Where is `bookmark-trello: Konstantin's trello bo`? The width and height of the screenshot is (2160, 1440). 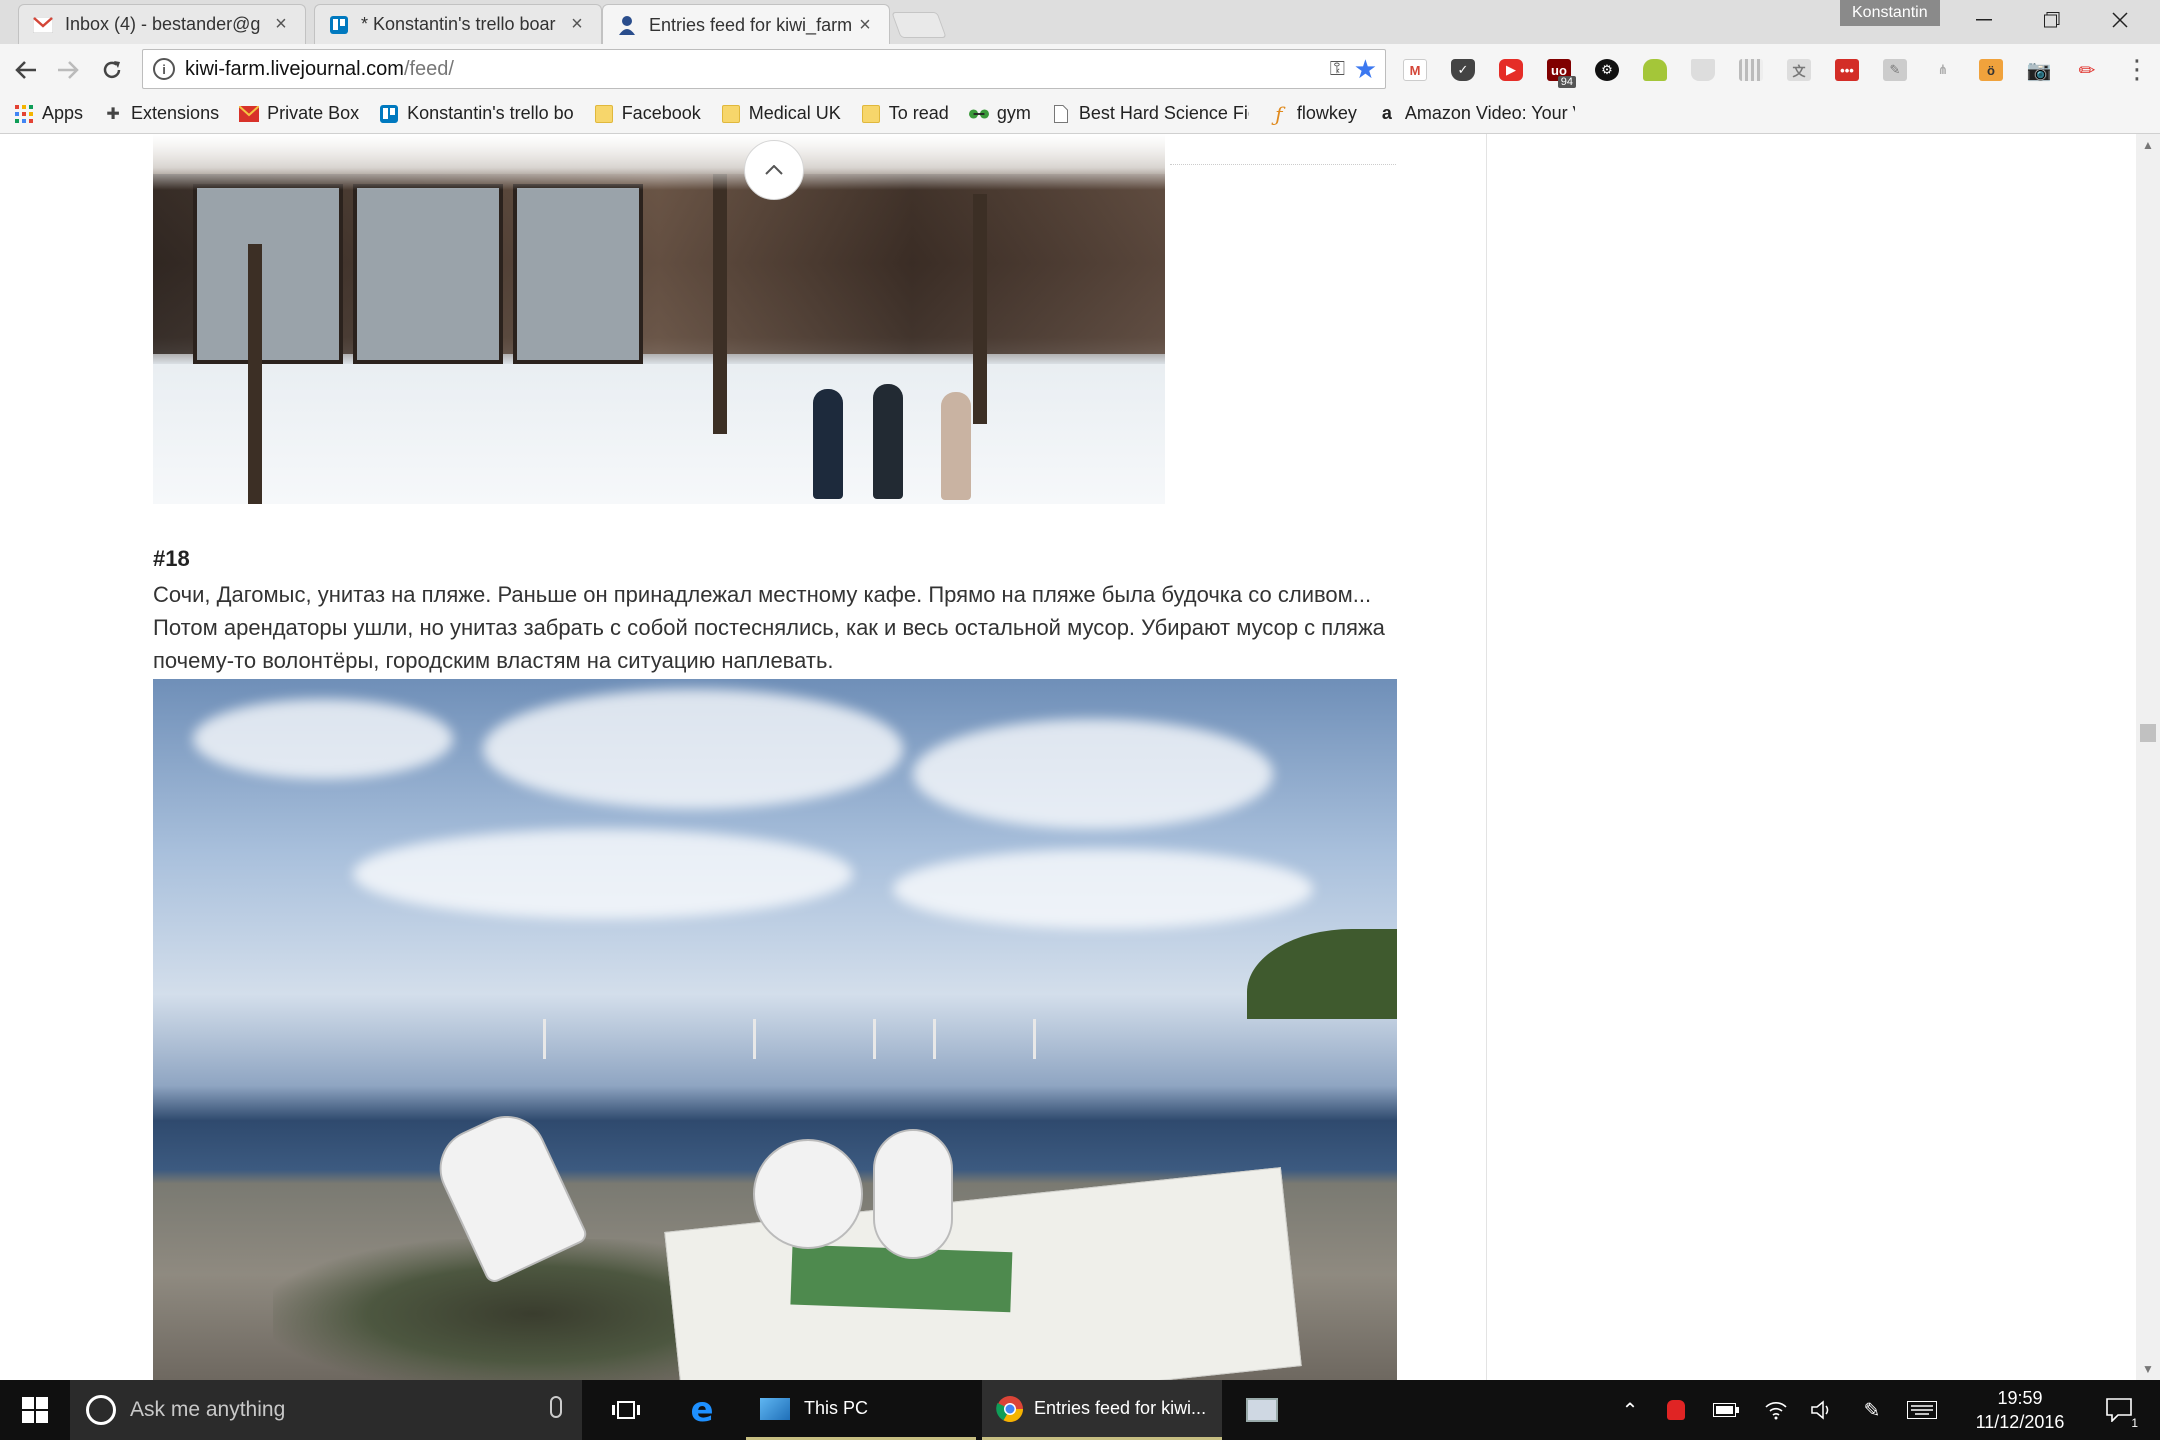 bookmark-trello: Konstantin's trello bo is located at coordinates (476, 113).